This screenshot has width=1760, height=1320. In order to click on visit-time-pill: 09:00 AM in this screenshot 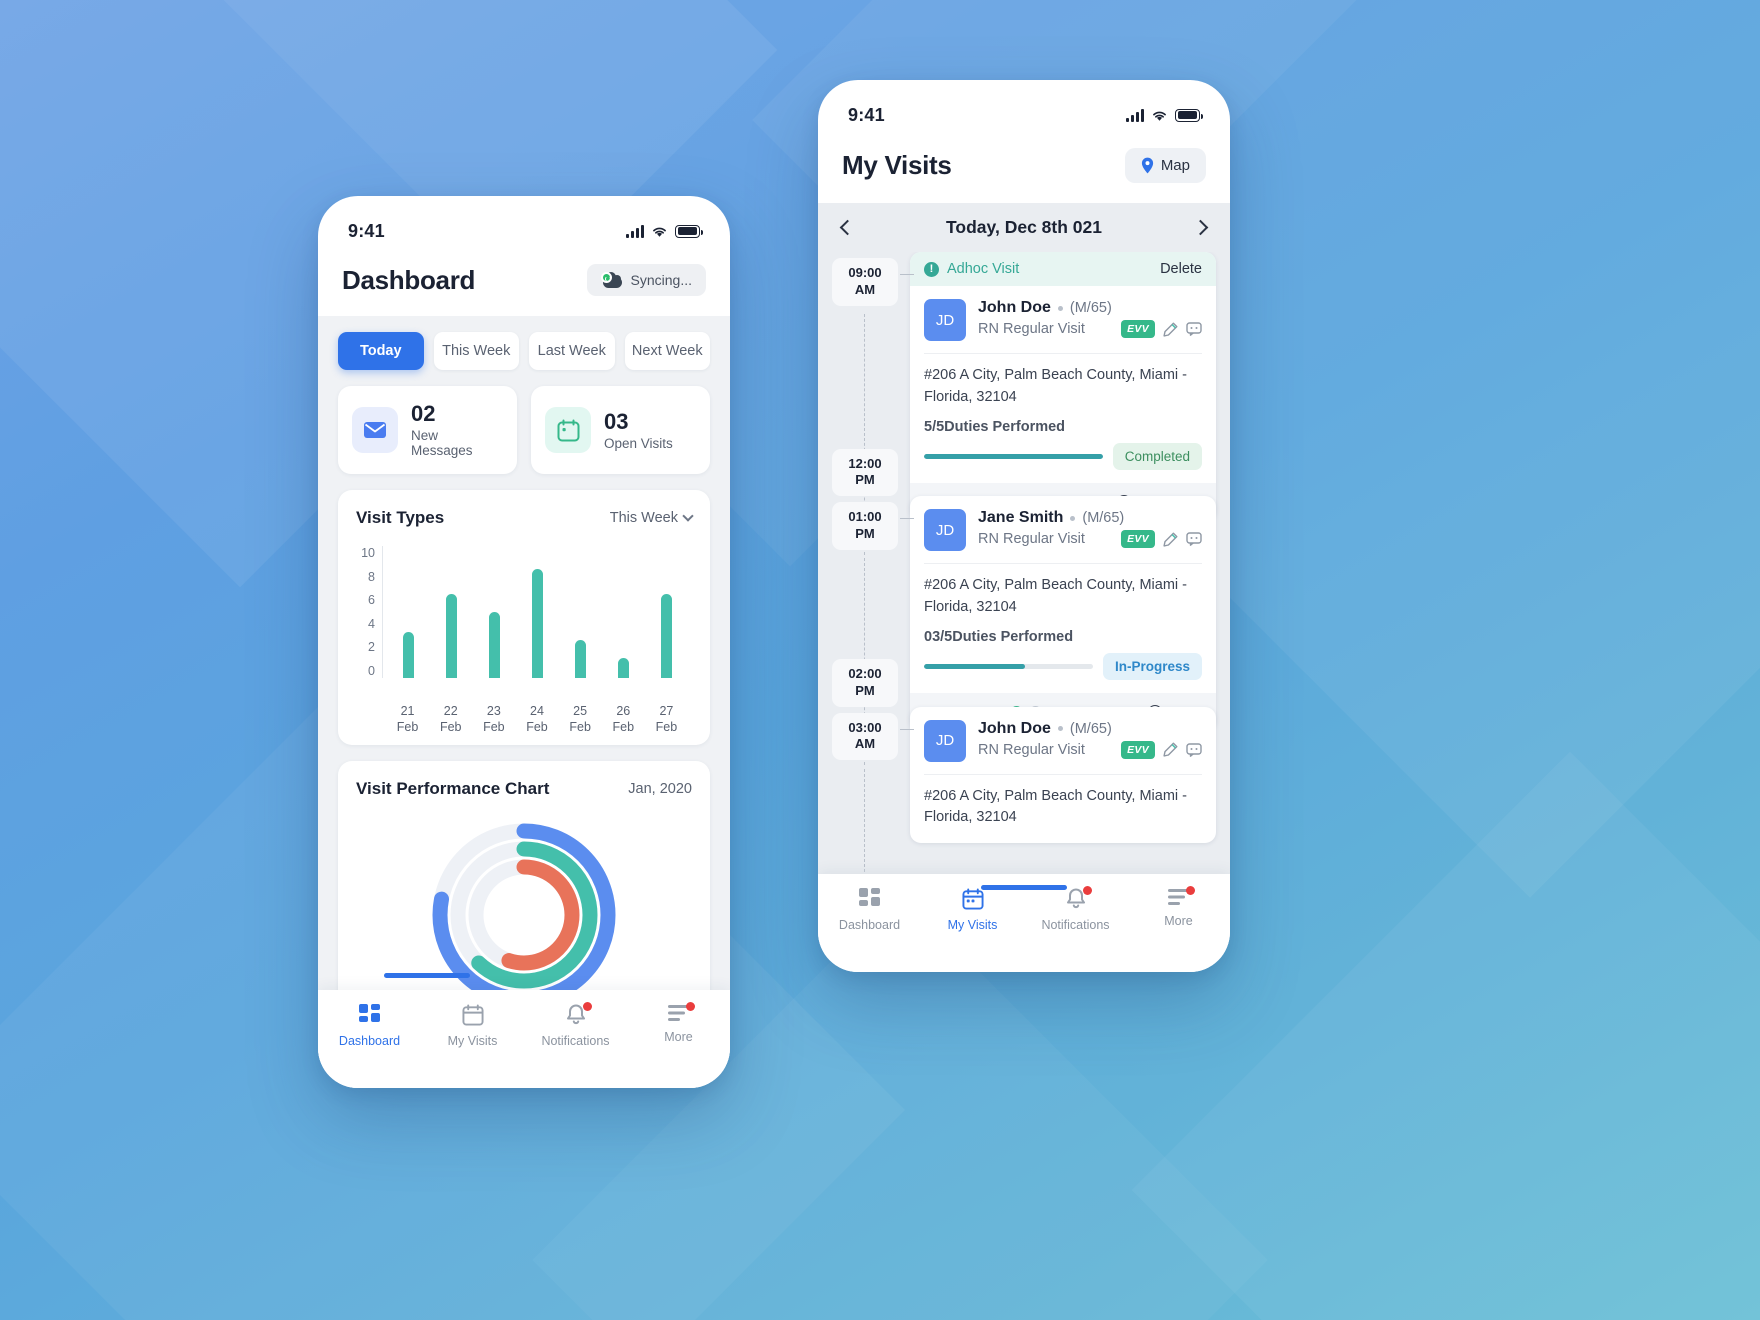, I will do `click(865, 282)`.